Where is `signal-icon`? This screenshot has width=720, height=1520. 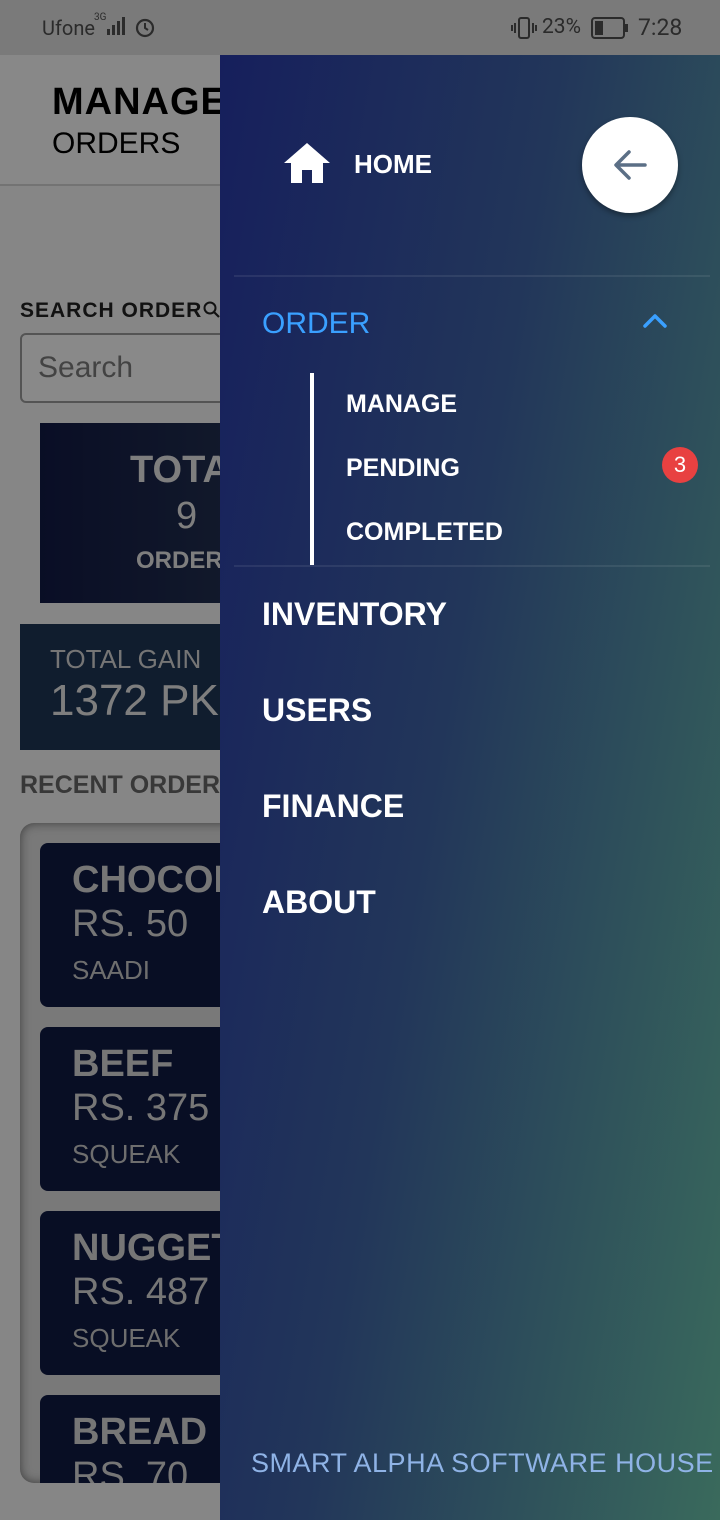
signal-icon is located at coordinates (116, 28).